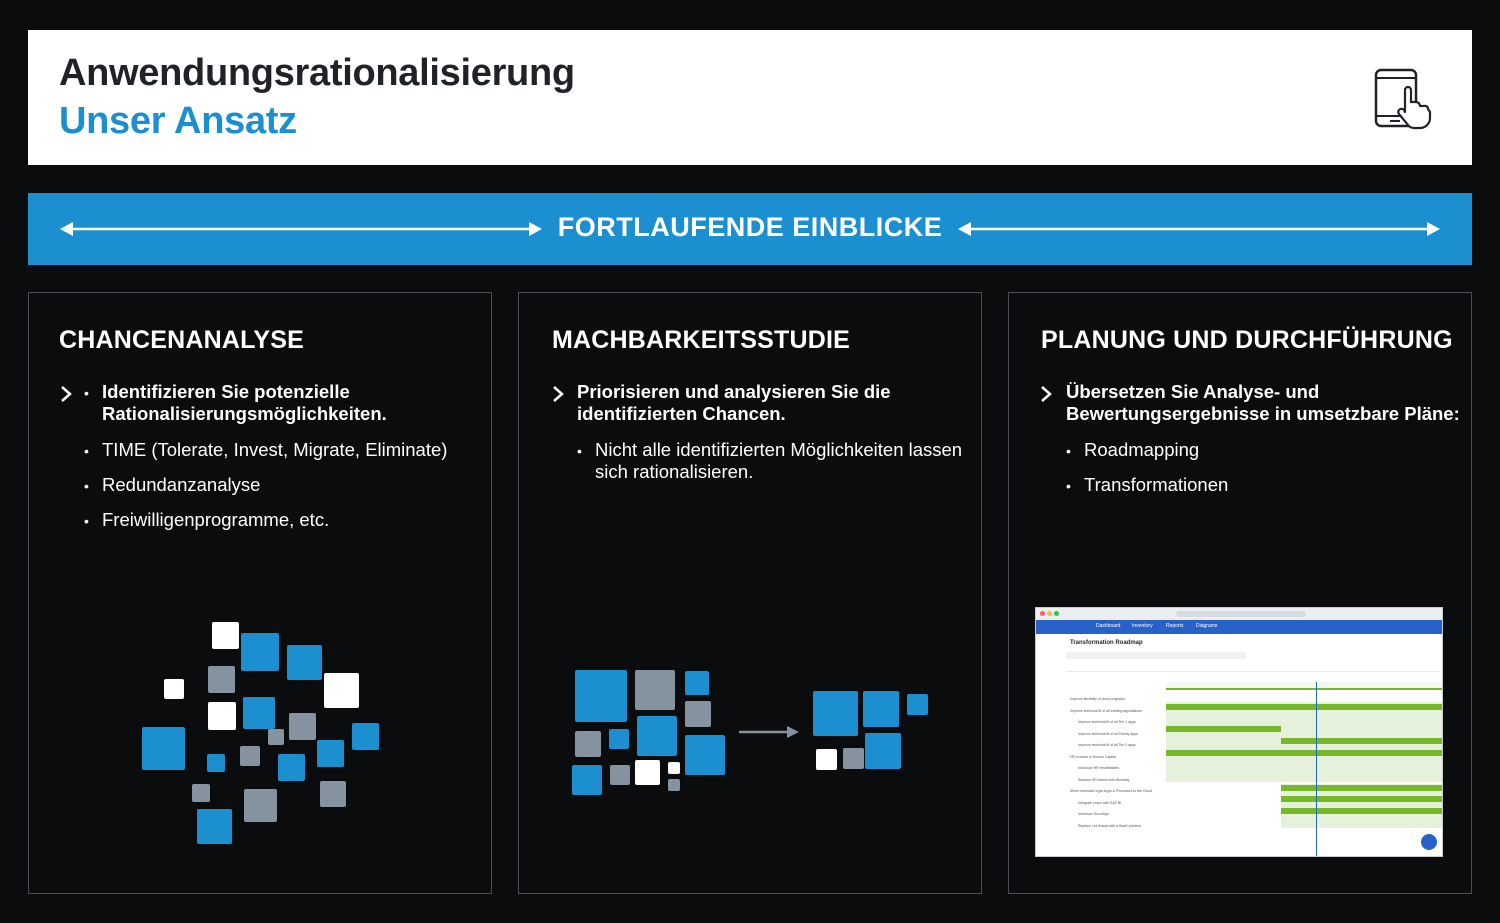 Image resolution: width=1500 pixels, height=923 pixels. Describe the element at coordinates (1142, 626) in the screenshot. I see `nav-item: Inventory` at that location.